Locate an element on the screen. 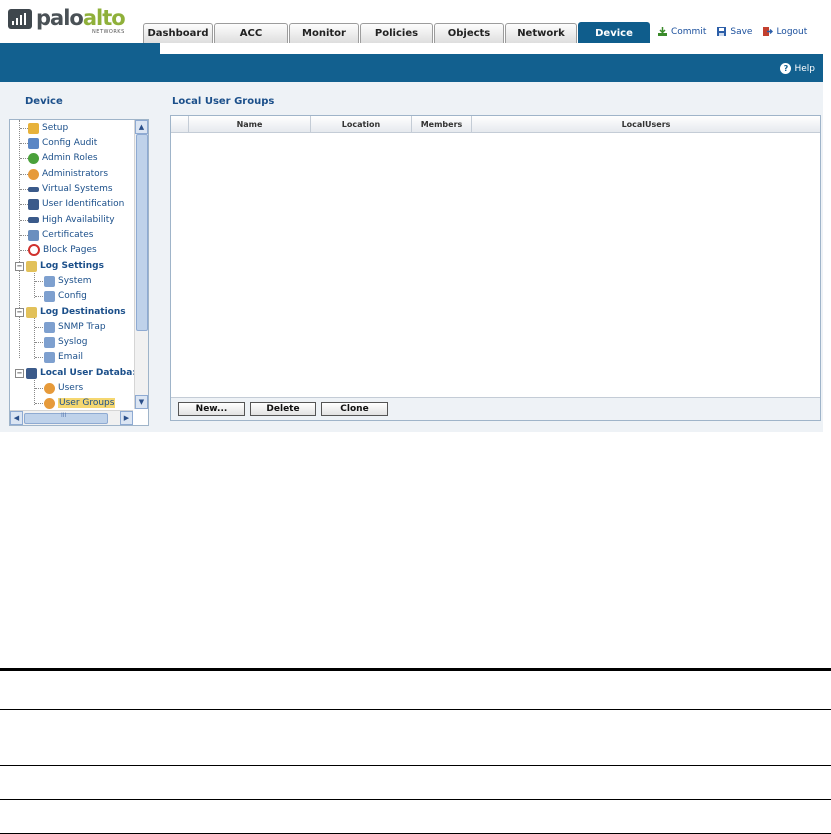  sidebar-item-user-identification: User Identification is located at coordinates (76, 204).